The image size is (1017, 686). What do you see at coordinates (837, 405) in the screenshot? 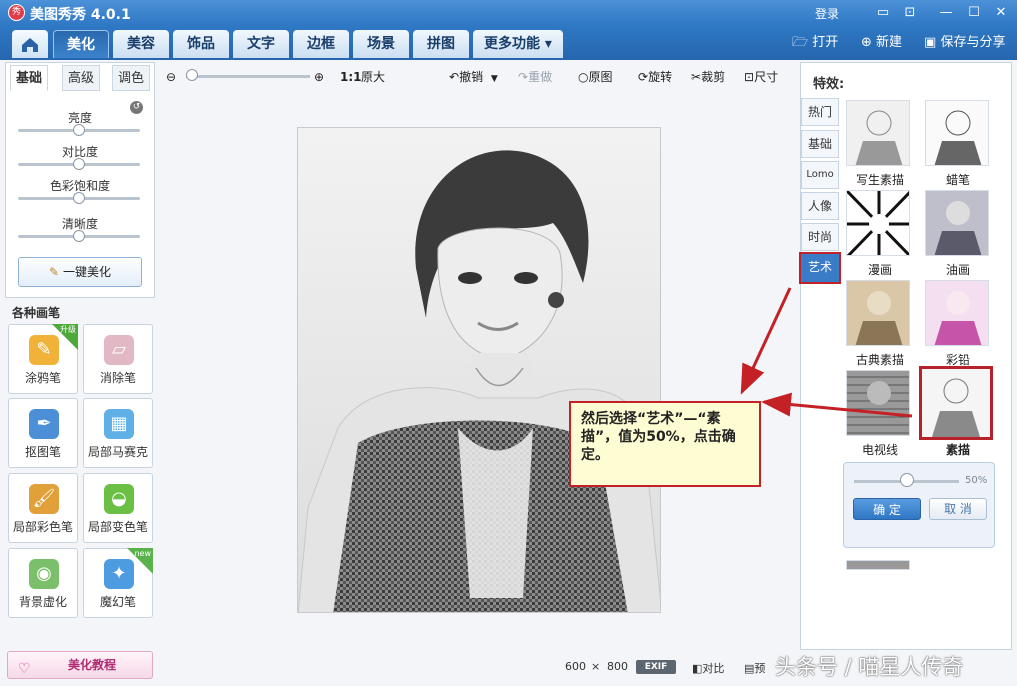
I see `arrow-to-callout-from-effect` at bounding box center [837, 405].